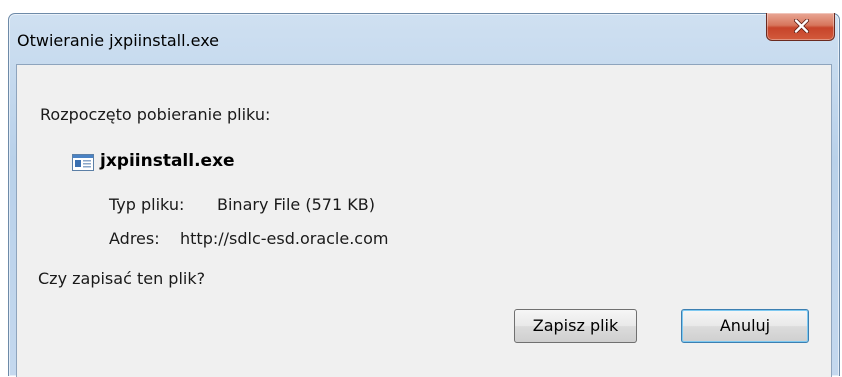 The width and height of the screenshot is (842, 377). What do you see at coordinates (575, 326) in the screenshot?
I see `save-file-button: Zapisz plik` at bounding box center [575, 326].